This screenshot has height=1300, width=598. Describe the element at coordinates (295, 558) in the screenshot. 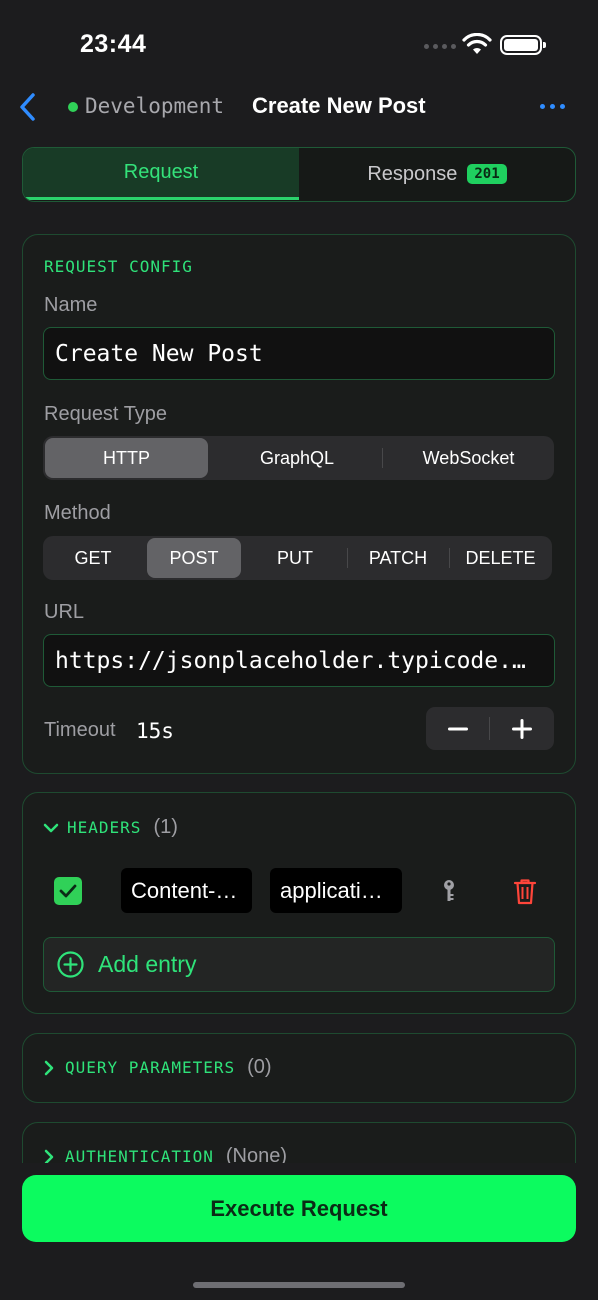

I see `method-put: PUT` at that location.